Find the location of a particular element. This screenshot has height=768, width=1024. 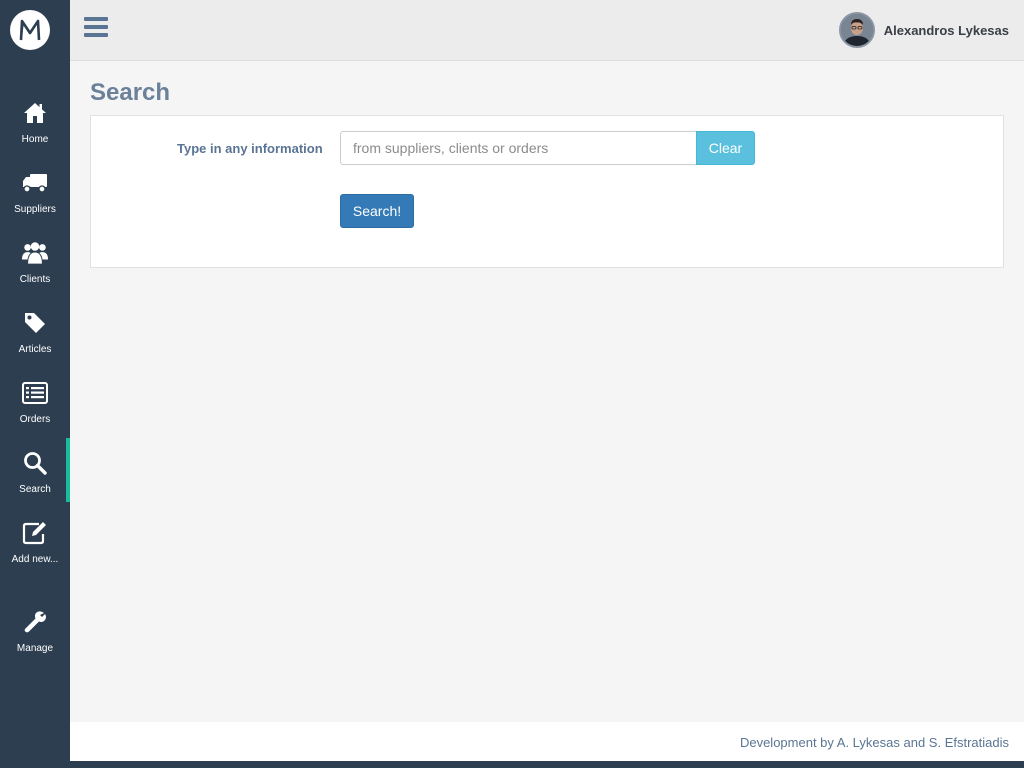

search-field-label: Type in any information is located at coordinates (250, 148).